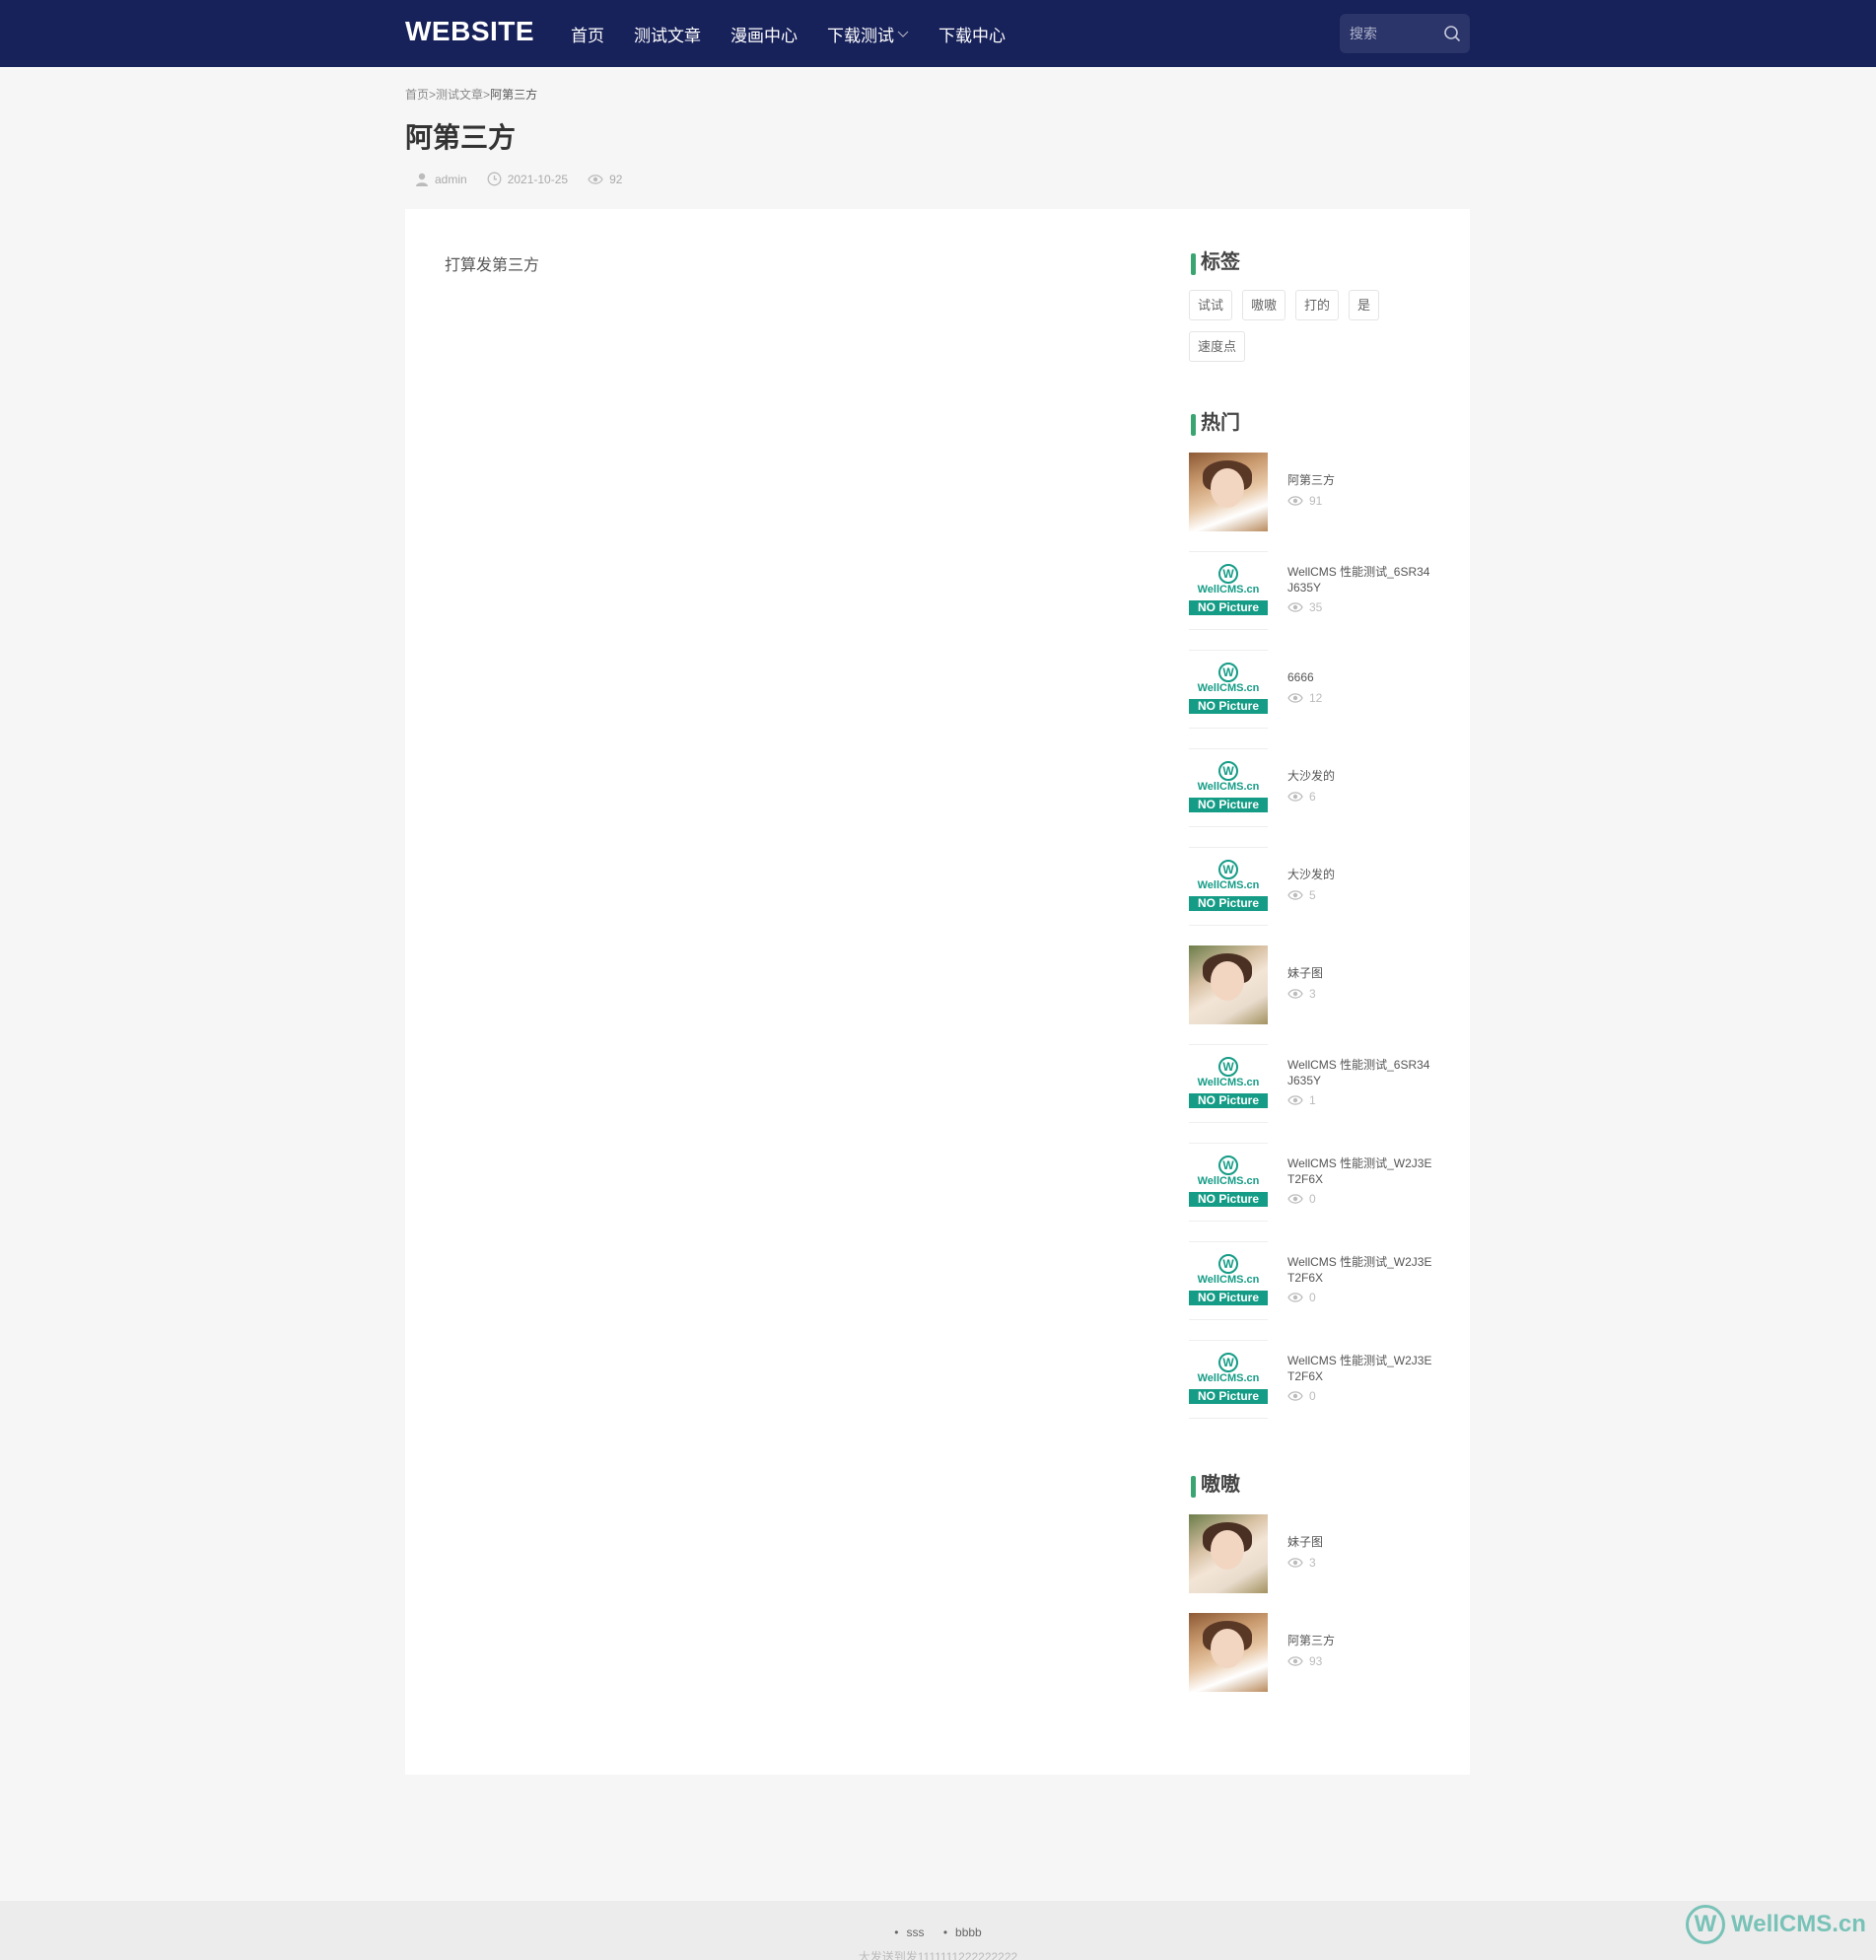  I want to click on tag-item: 打的, so click(1317, 305).